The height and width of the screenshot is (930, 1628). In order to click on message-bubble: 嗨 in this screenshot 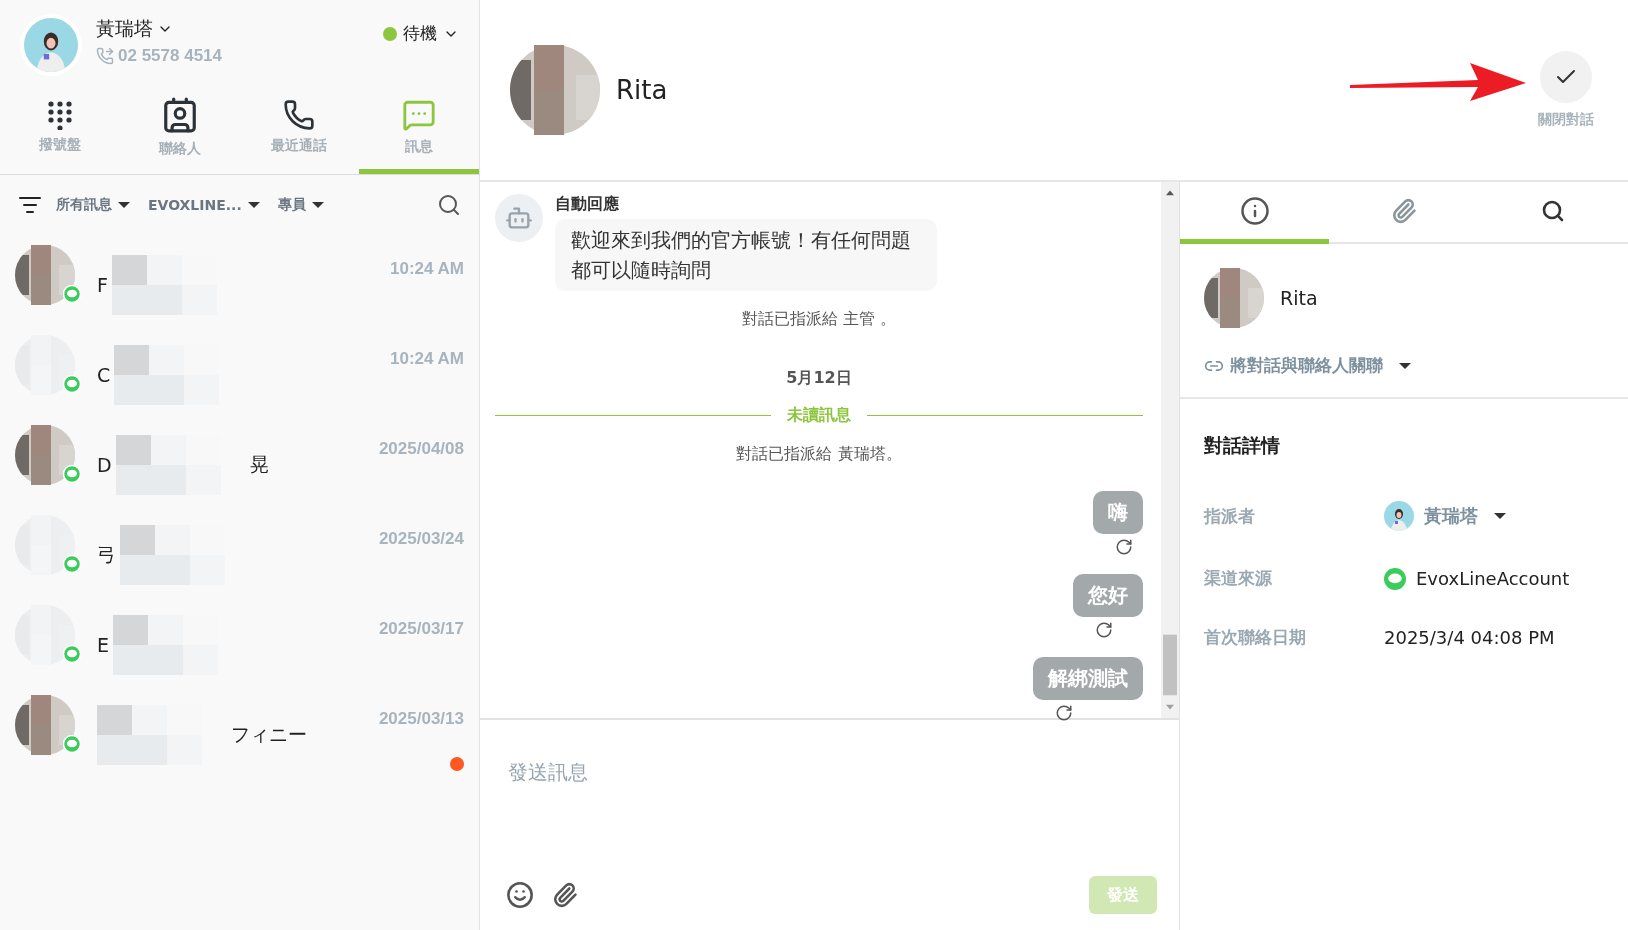, I will do `click(1118, 512)`.